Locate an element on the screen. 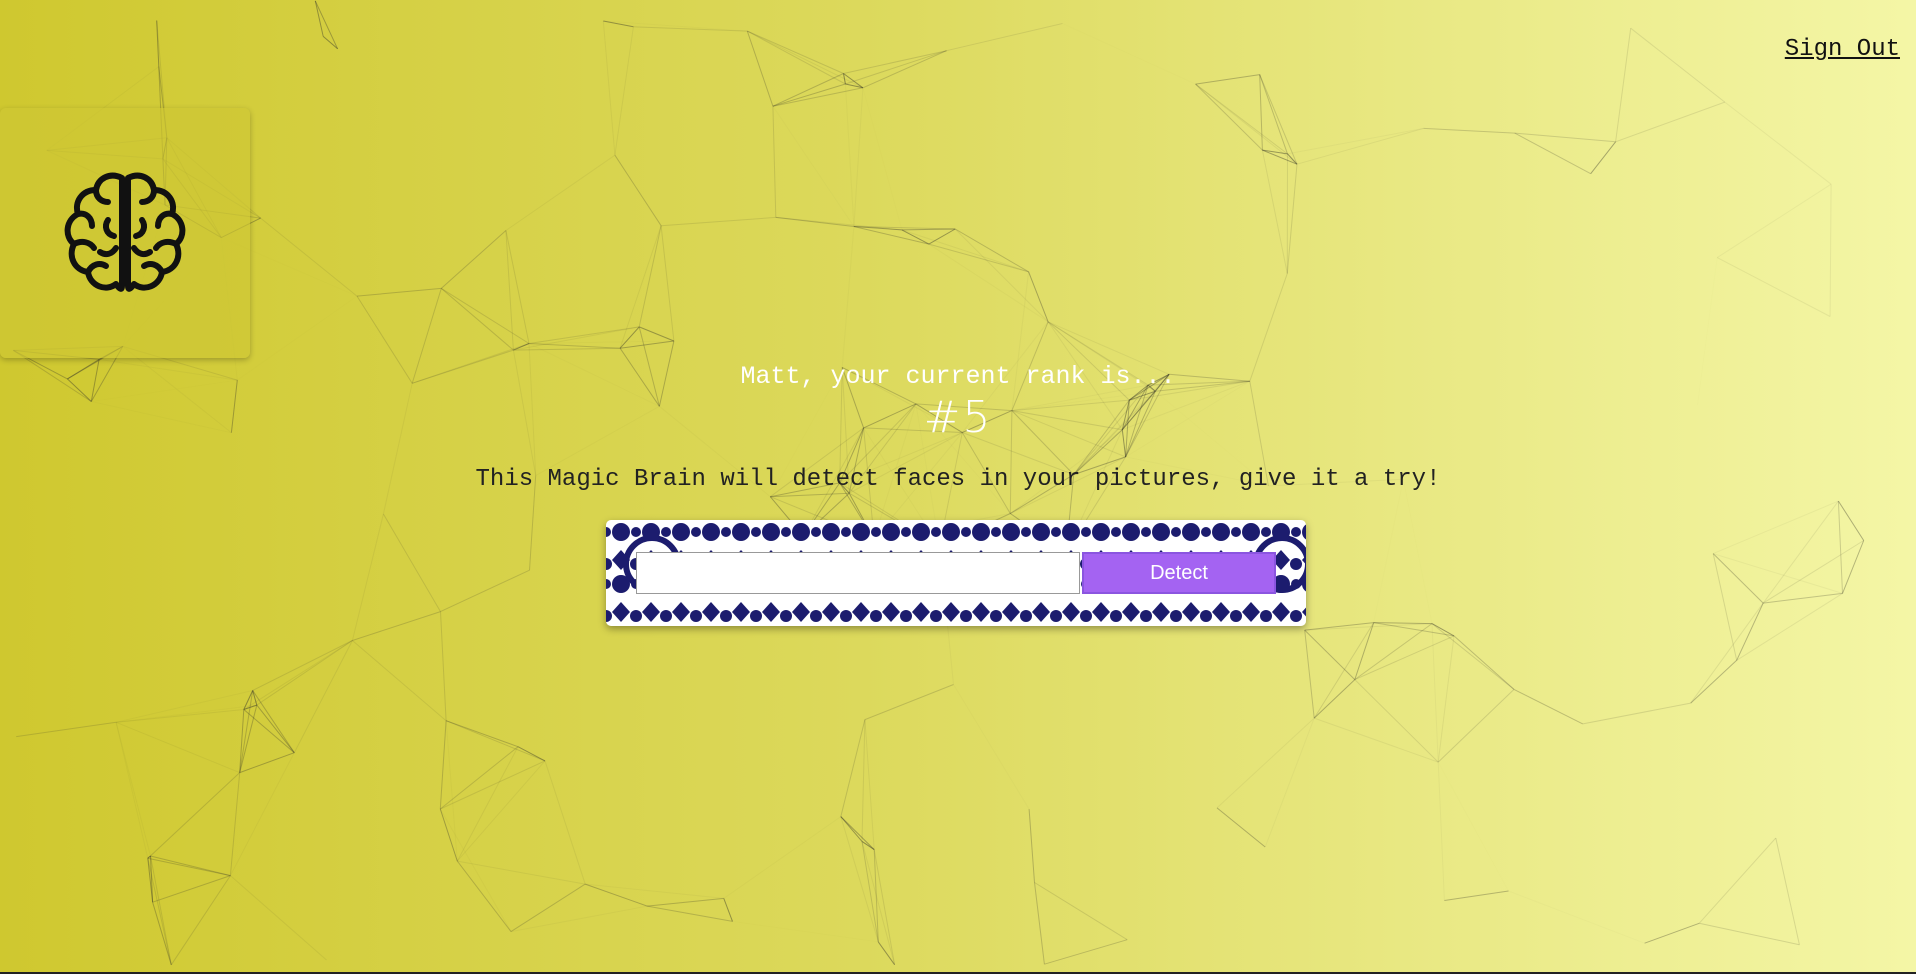 The image size is (1916, 974). brain-icon is located at coordinates (125, 232).